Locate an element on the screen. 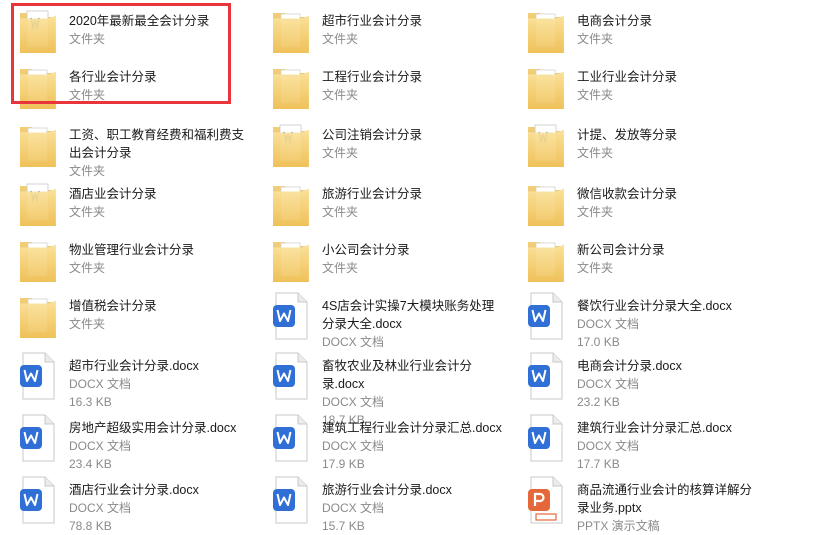 This screenshot has height=535, width=819. file-item: 超市行业会计分录.docx DOCX 文档 16.3 KB is located at coordinates (125, 379).